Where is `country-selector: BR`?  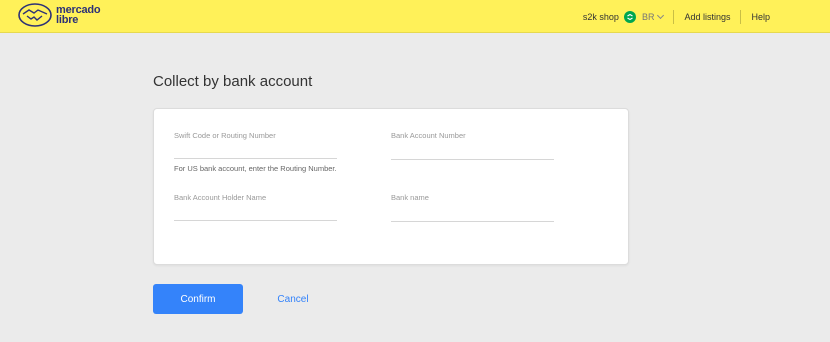
country-selector: BR is located at coordinates (653, 16).